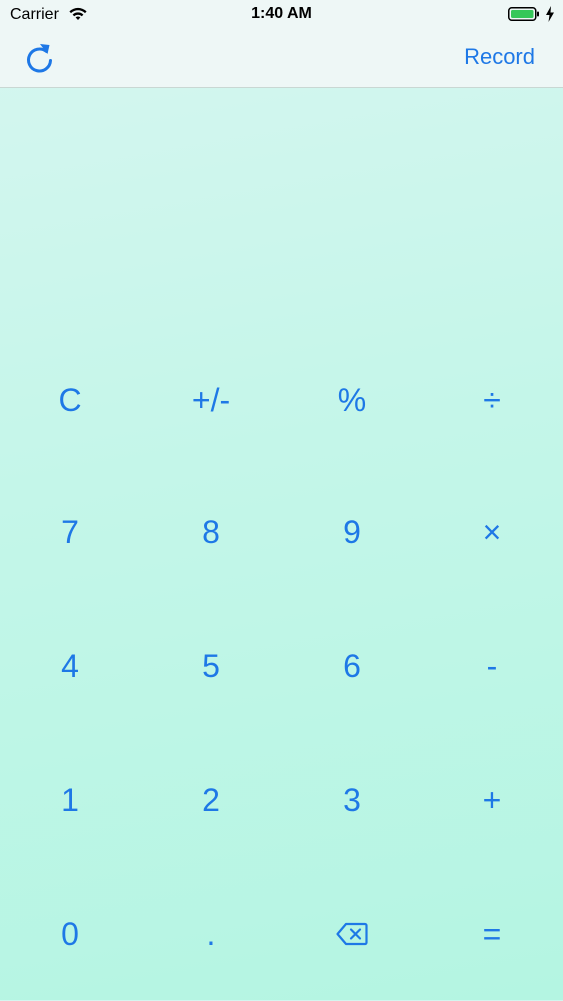 The image size is (563, 1001). What do you see at coordinates (70, 800) in the screenshot?
I see `digit-1-key: 1` at bounding box center [70, 800].